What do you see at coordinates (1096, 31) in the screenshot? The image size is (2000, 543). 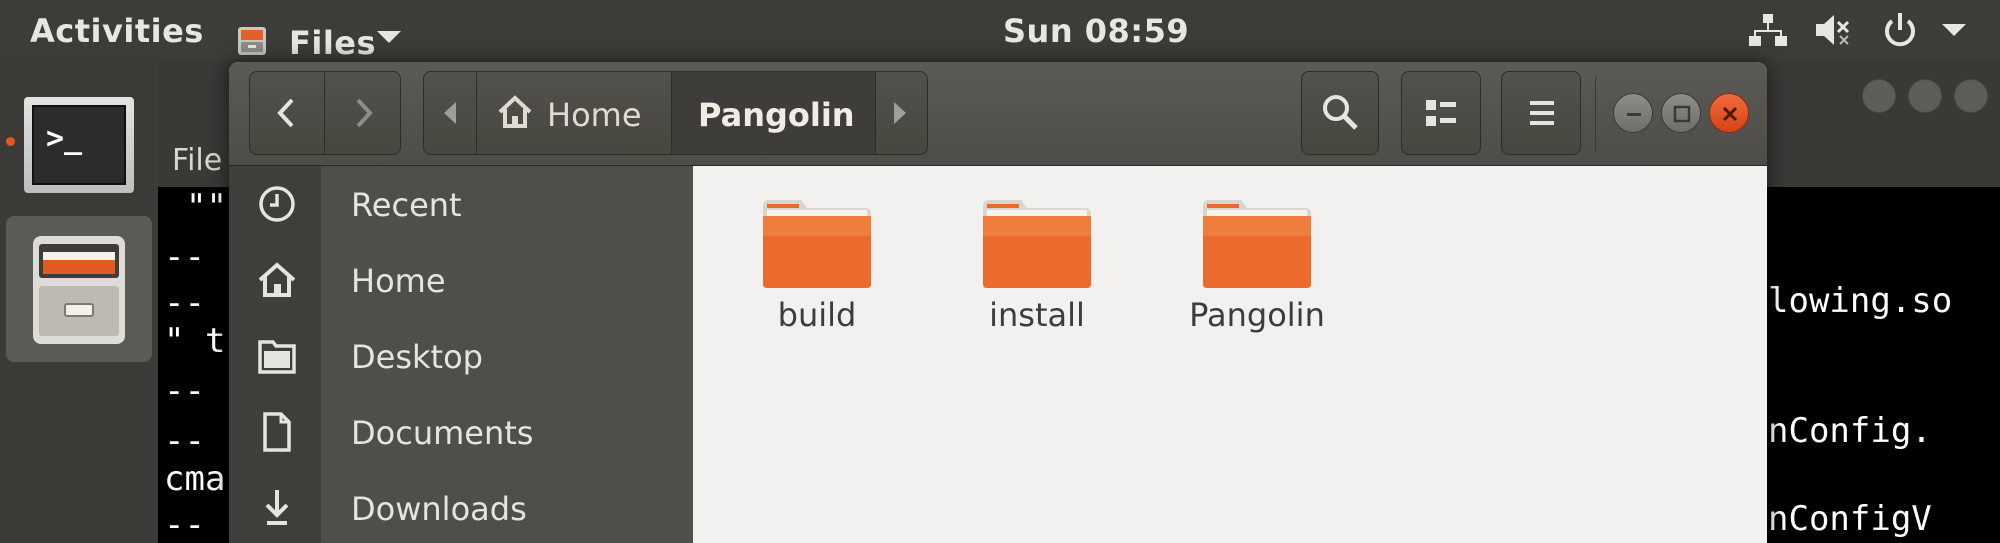 I see `clock: Sun 08:59` at bounding box center [1096, 31].